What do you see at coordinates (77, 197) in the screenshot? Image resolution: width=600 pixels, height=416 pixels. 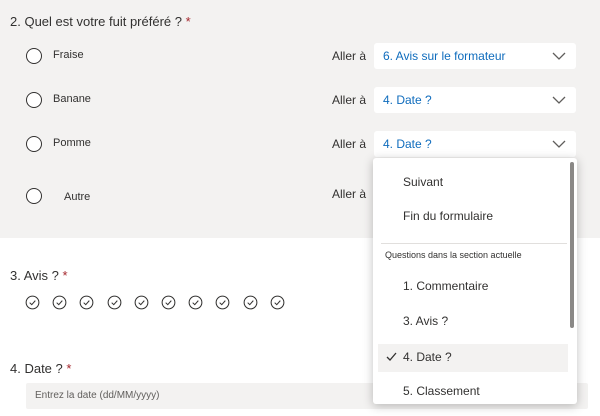 I see `option-label: Autre` at bounding box center [77, 197].